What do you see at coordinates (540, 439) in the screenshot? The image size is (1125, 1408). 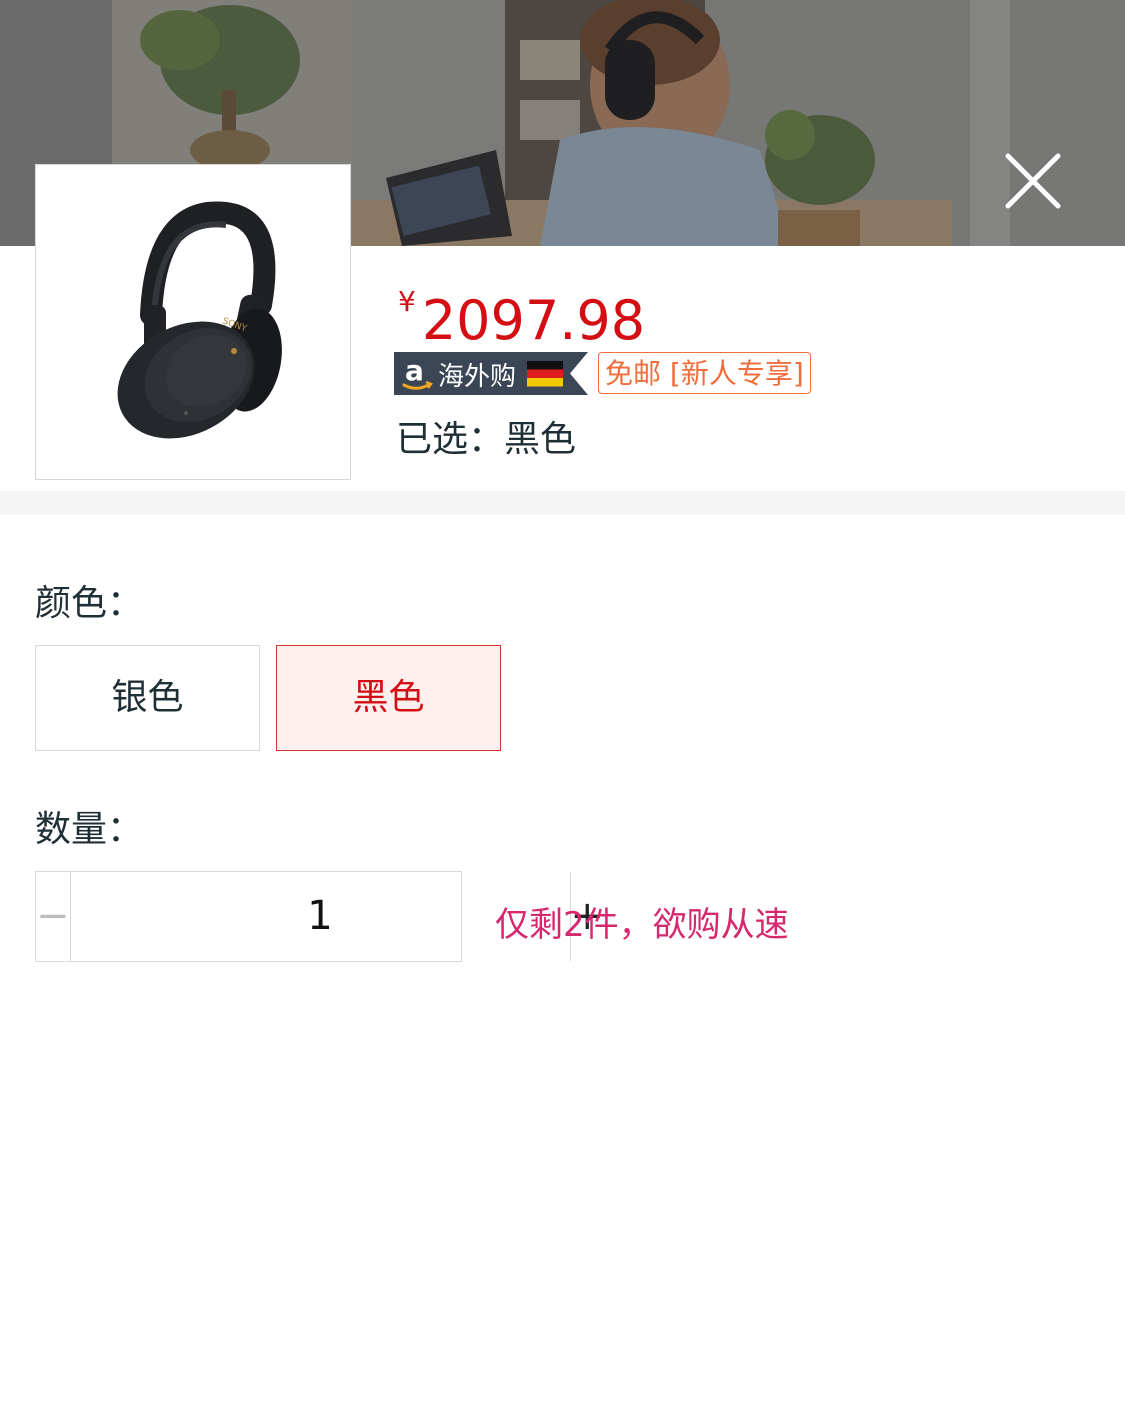 I see `selected-value: 黑色` at bounding box center [540, 439].